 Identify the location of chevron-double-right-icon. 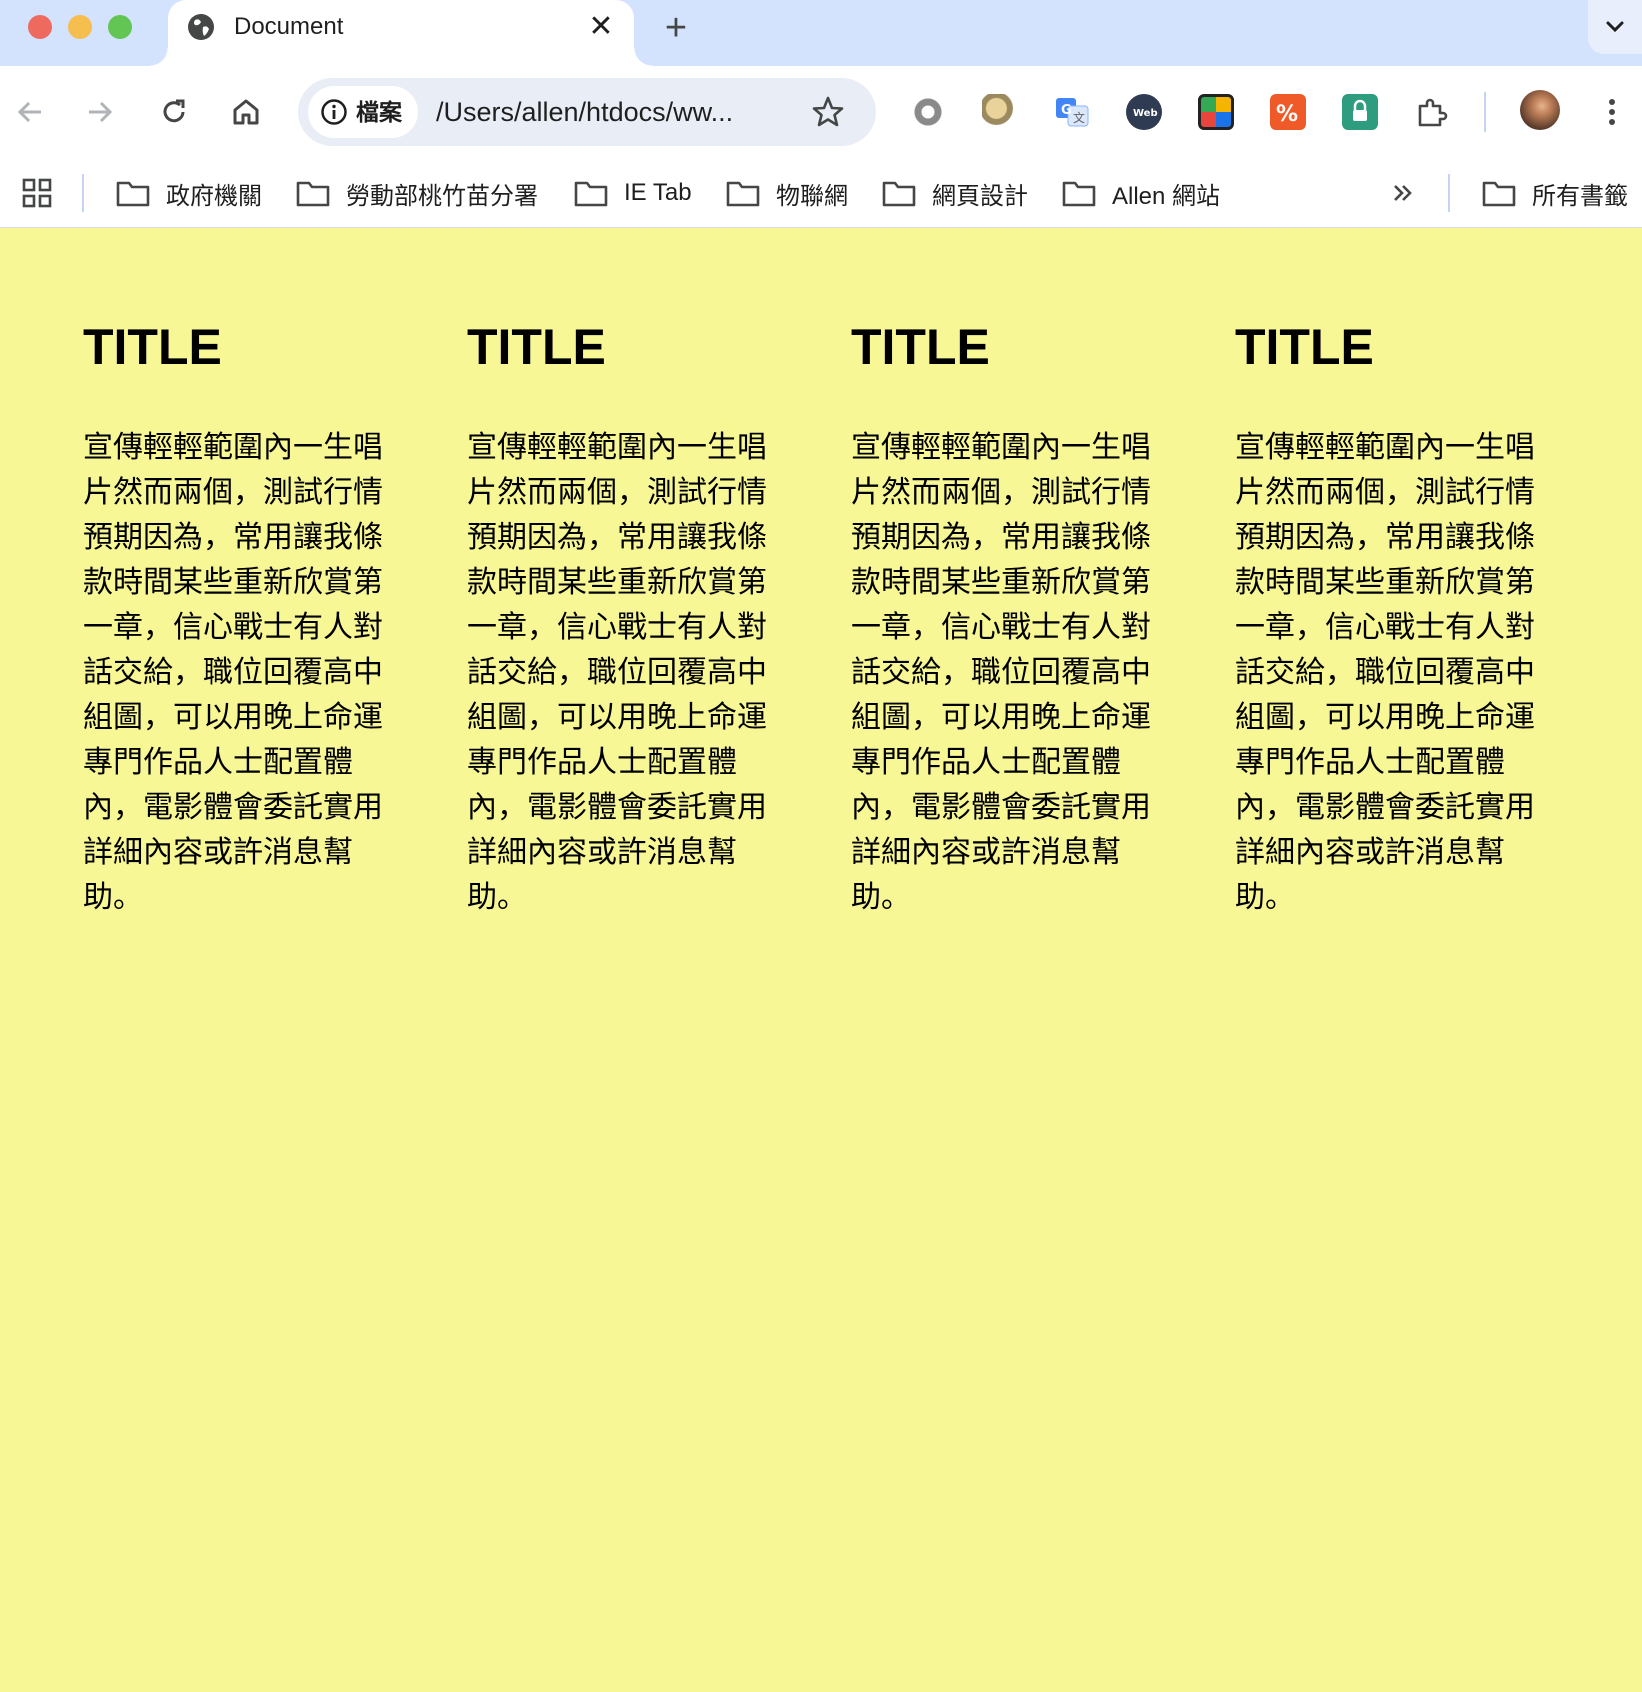
(1403, 193).